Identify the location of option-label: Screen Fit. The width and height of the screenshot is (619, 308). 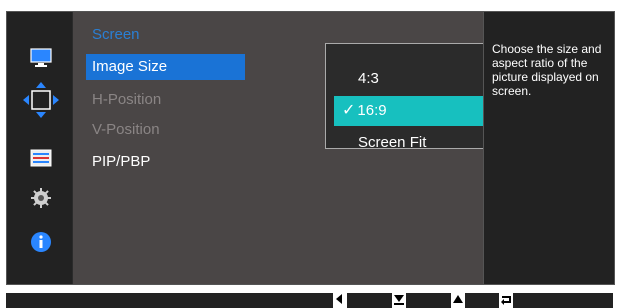
(392, 142).